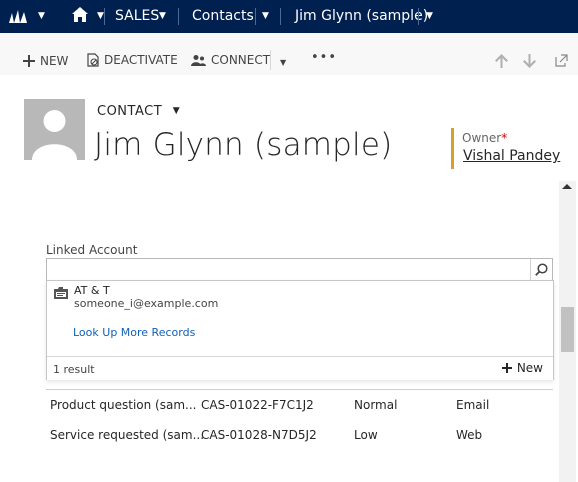 The width and height of the screenshot is (578, 482). I want to click on sales-chevron-down-icon: ▼, so click(162, 16).